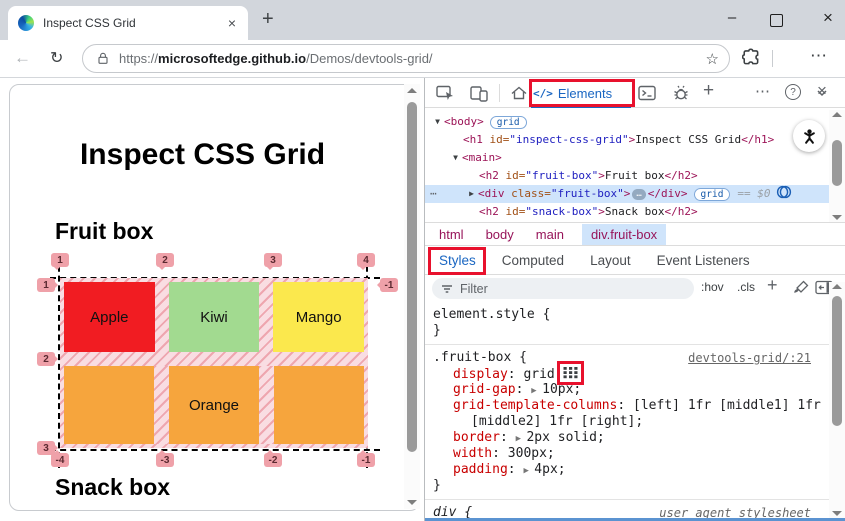 Image resolution: width=845 pixels, height=521 pixels. Describe the element at coordinates (624, 234) in the screenshot. I see `breadcrumb-div-fruit-box: div.fruit-box` at that location.